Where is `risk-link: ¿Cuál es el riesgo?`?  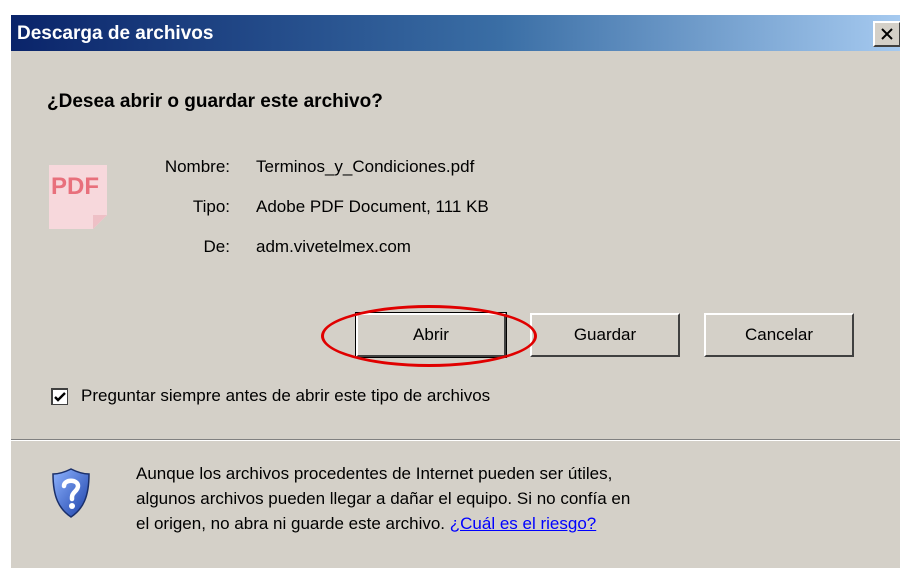
risk-link: ¿Cuál es el riesgo? is located at coordinates (523, 523).